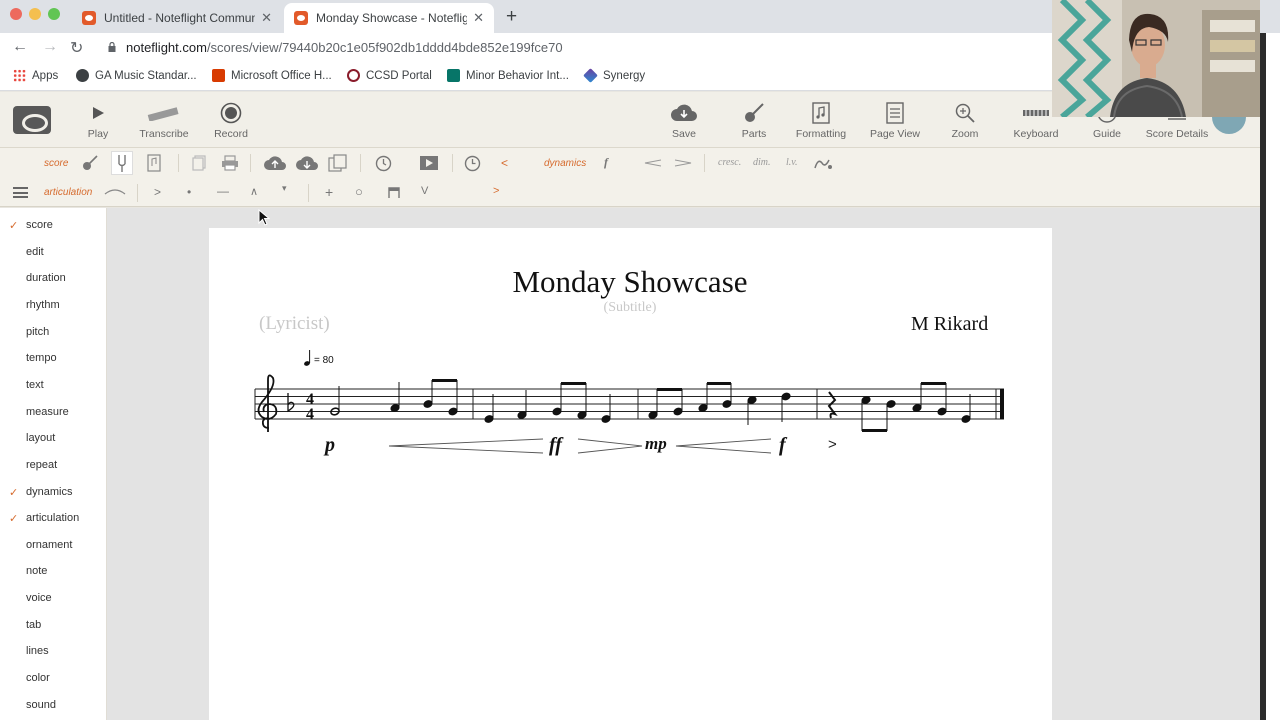  Describe the element at coordinates (472, 163) in the screenshot. I see `clock-icon` at that location.